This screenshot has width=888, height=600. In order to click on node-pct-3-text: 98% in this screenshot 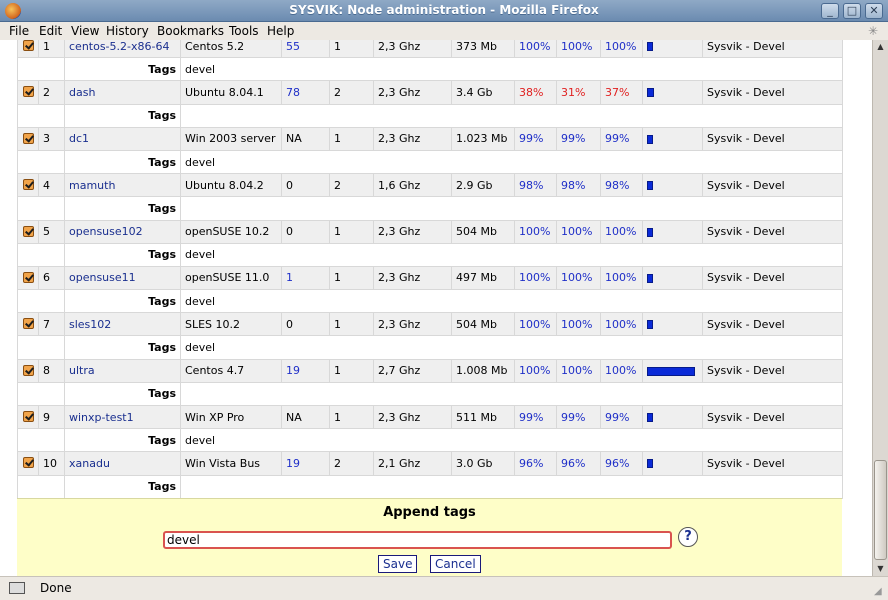, I will do `click(617, 185)`.